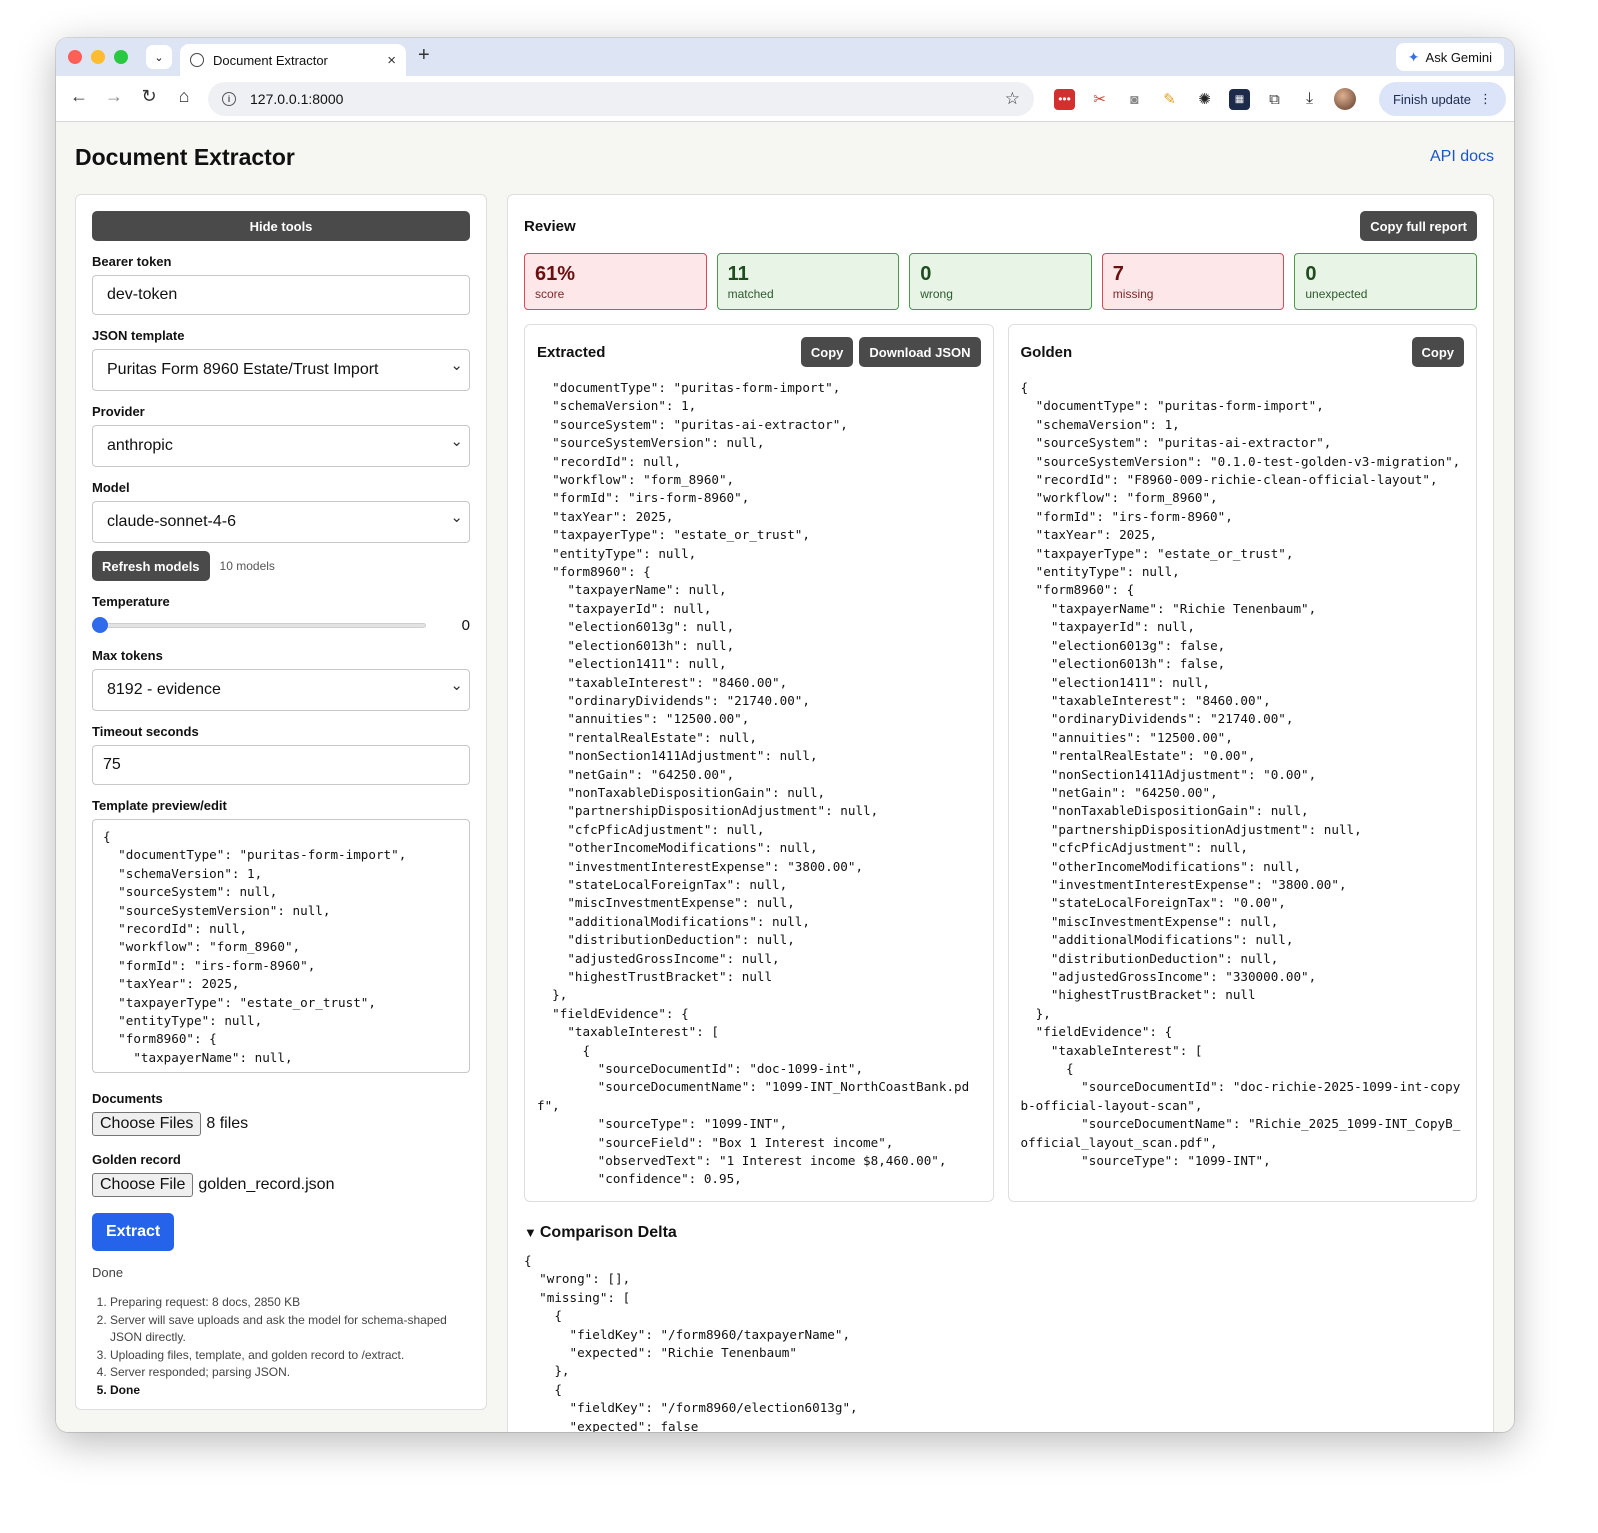 The image size is (1598, 1533). What do you see at coordinates (808, 281) in the screenshot?
I see `stat-matched: 11 matched` at bounding box center [808, 281].